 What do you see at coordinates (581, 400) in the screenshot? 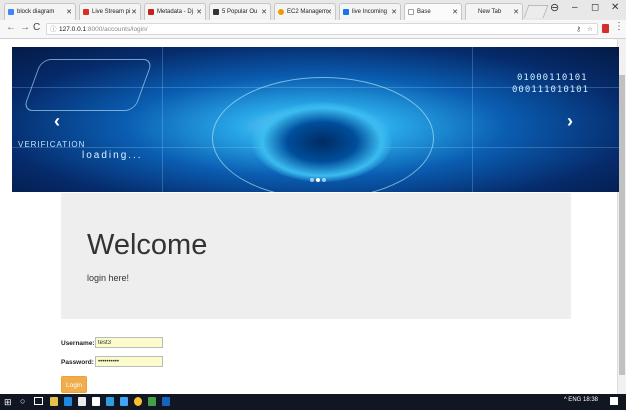
I see `system-tray-text: ^ ENG 18:38` at bounding box center [581, 400].